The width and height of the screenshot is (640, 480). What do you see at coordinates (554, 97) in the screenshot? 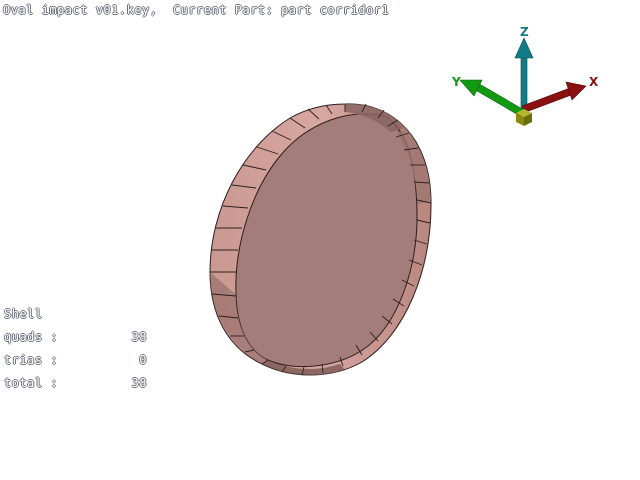
I see `x-axis-arrow` at bounding box center [554, 97].